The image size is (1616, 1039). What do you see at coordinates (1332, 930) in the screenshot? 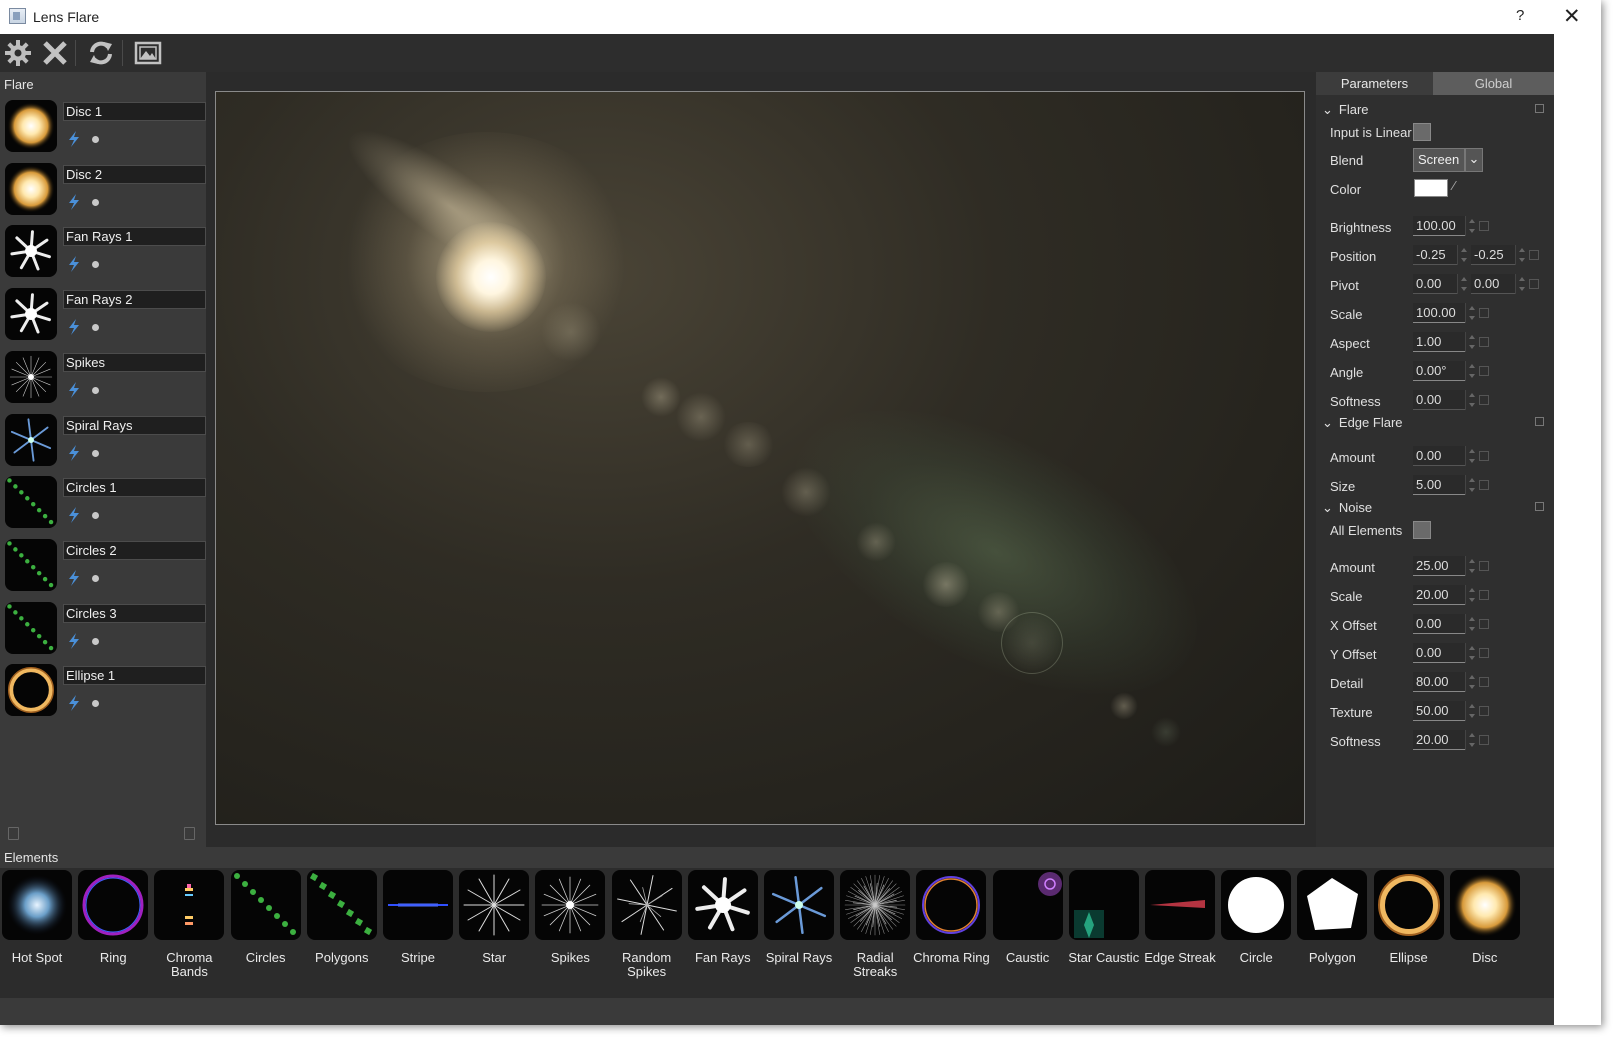
I see `element-polygon: Polygon` at bounding box center [1332, 930].